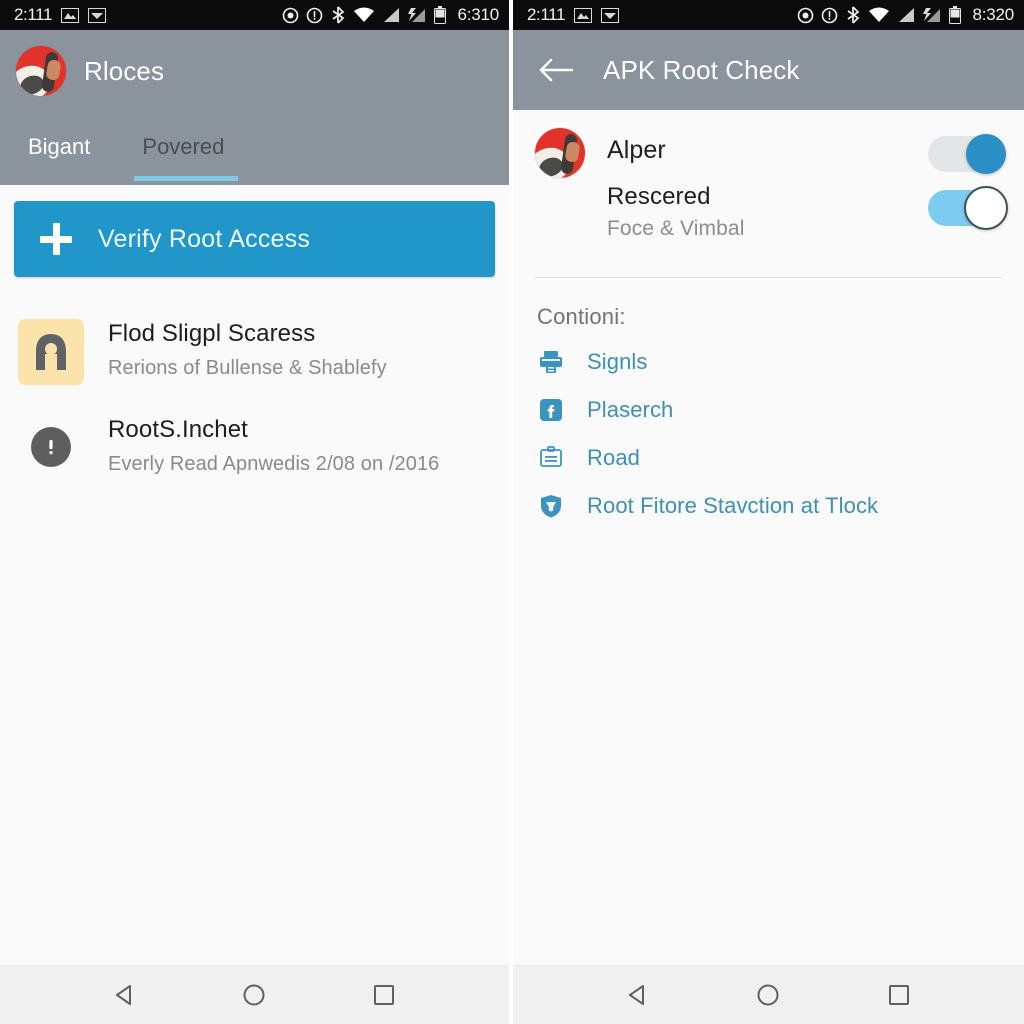 This screenshot has height=1024, width=1024. Describe the element at coordinates (701, 69) in the screenshot. I see `page-title: APK Root Check` at that location.